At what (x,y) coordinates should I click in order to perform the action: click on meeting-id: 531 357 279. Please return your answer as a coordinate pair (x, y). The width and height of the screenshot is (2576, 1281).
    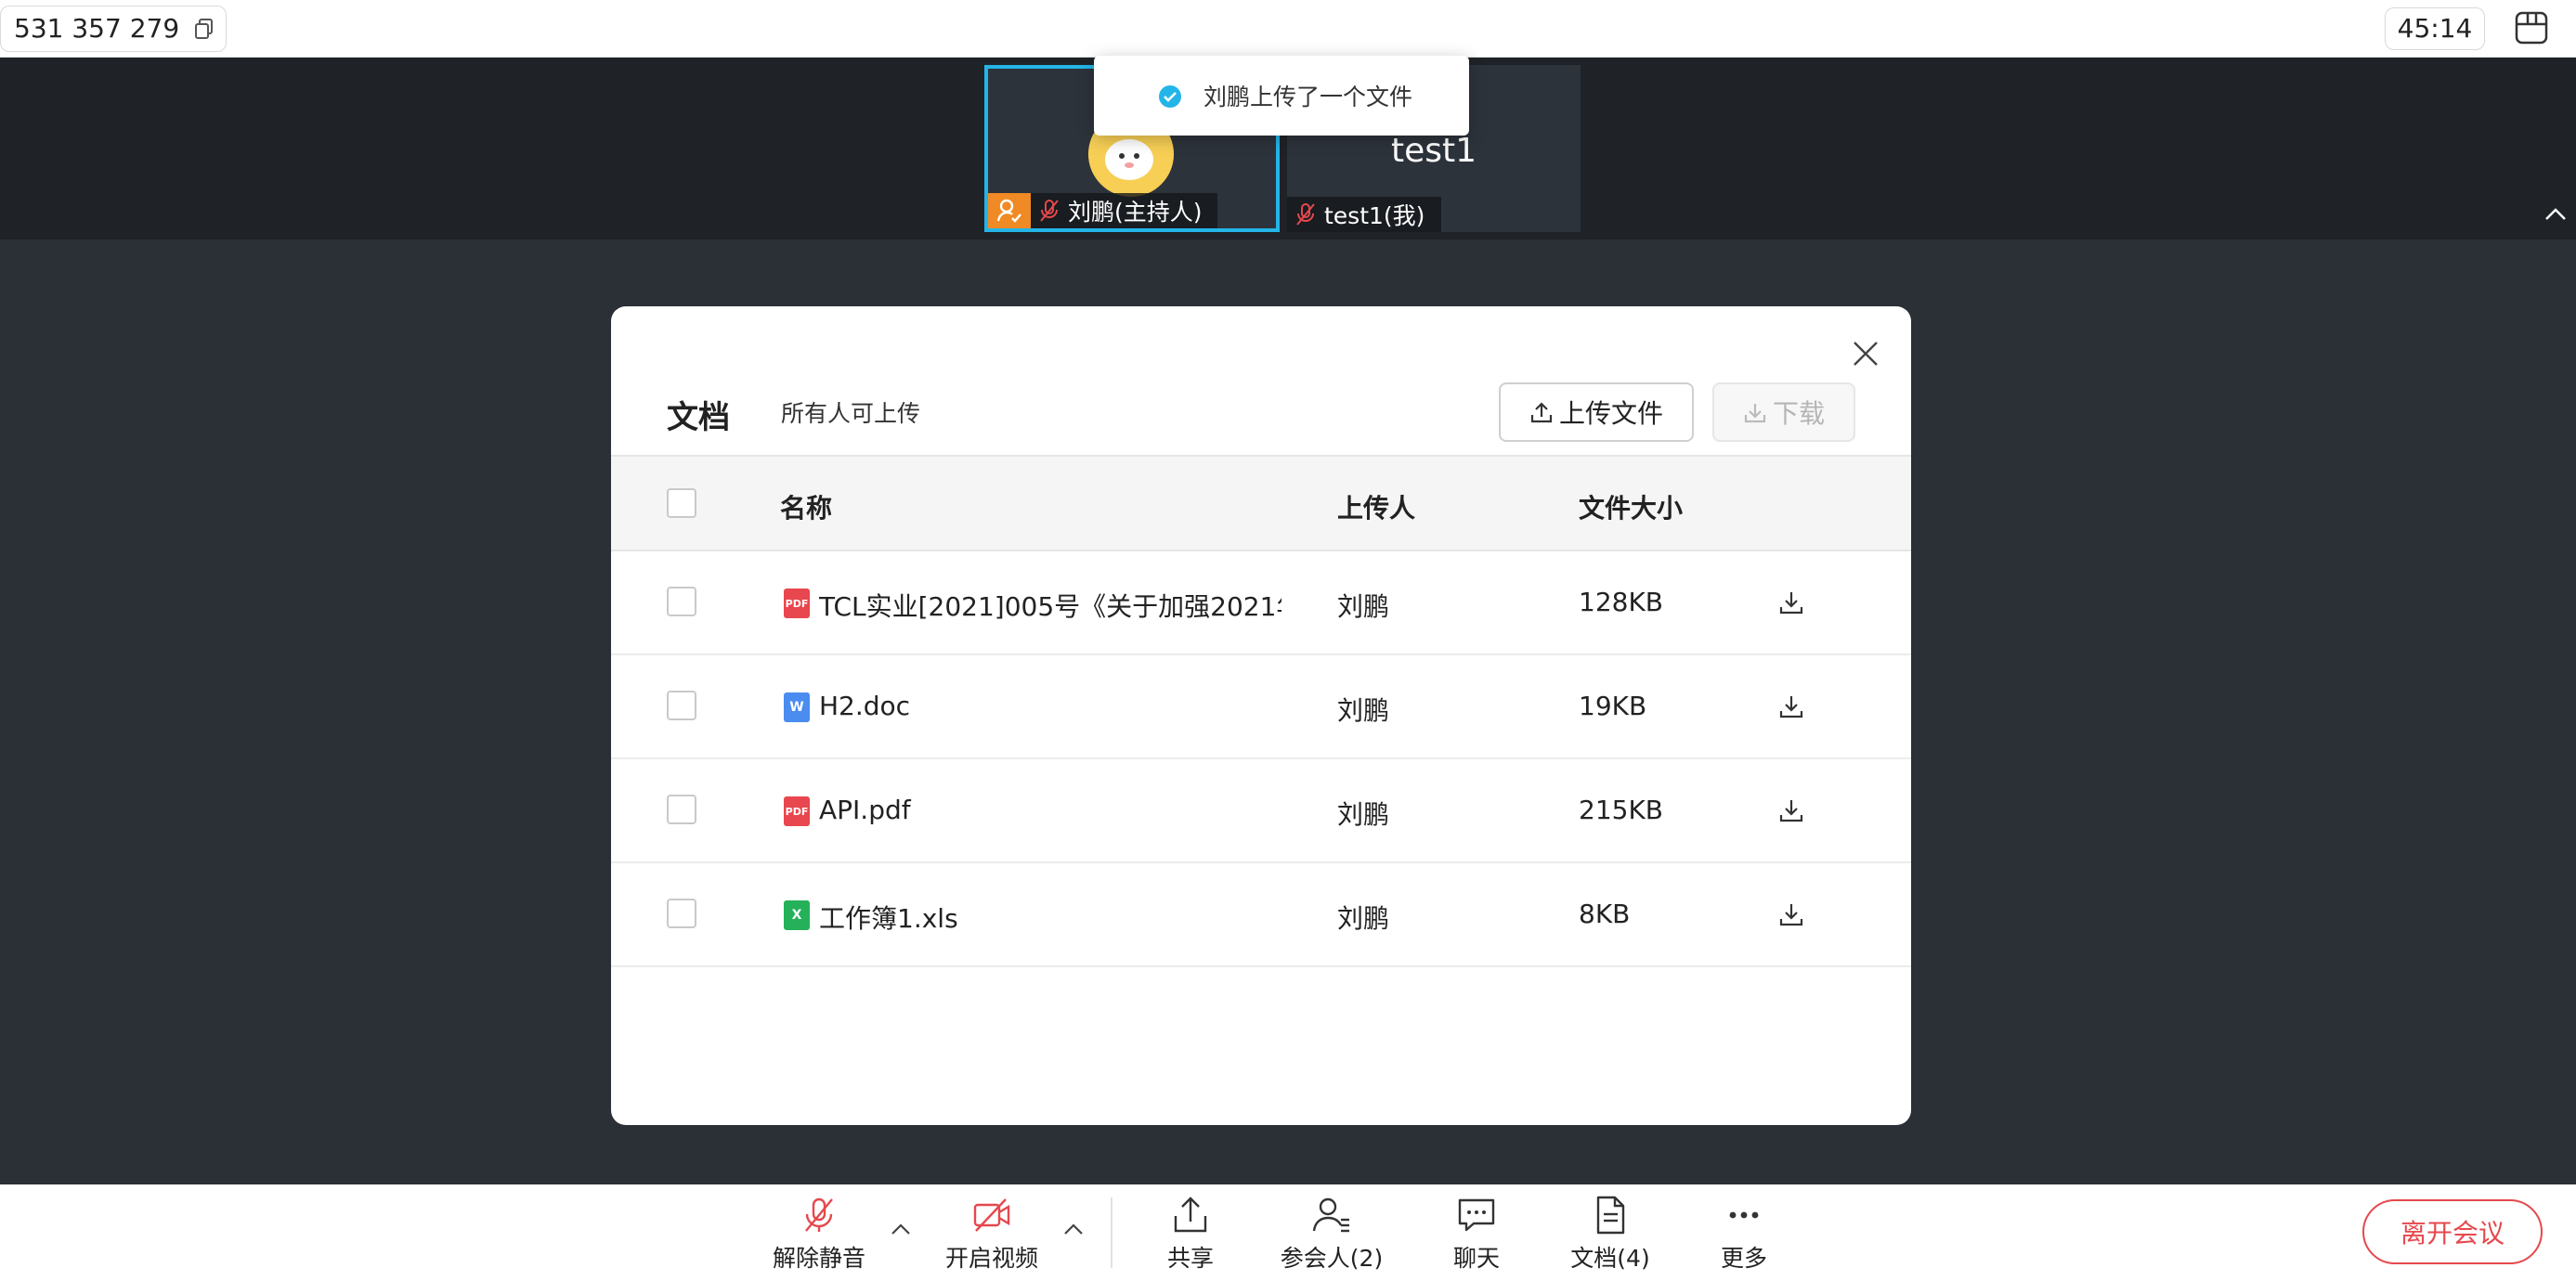
    Looking at the image, I should click on (114, 29).